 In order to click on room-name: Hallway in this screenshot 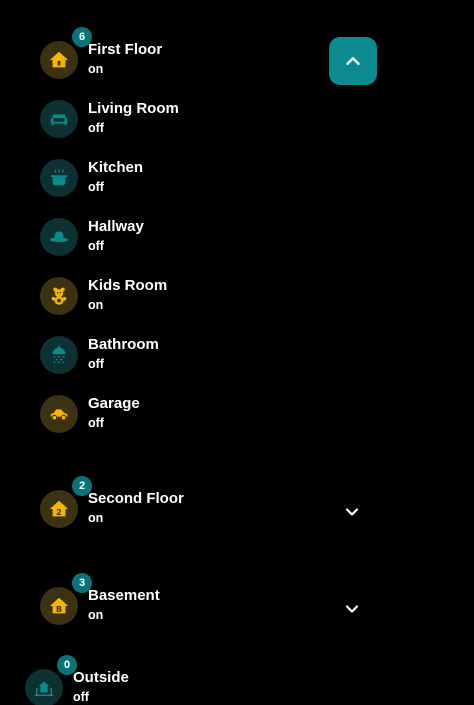, I will do `click(116, 226)`.